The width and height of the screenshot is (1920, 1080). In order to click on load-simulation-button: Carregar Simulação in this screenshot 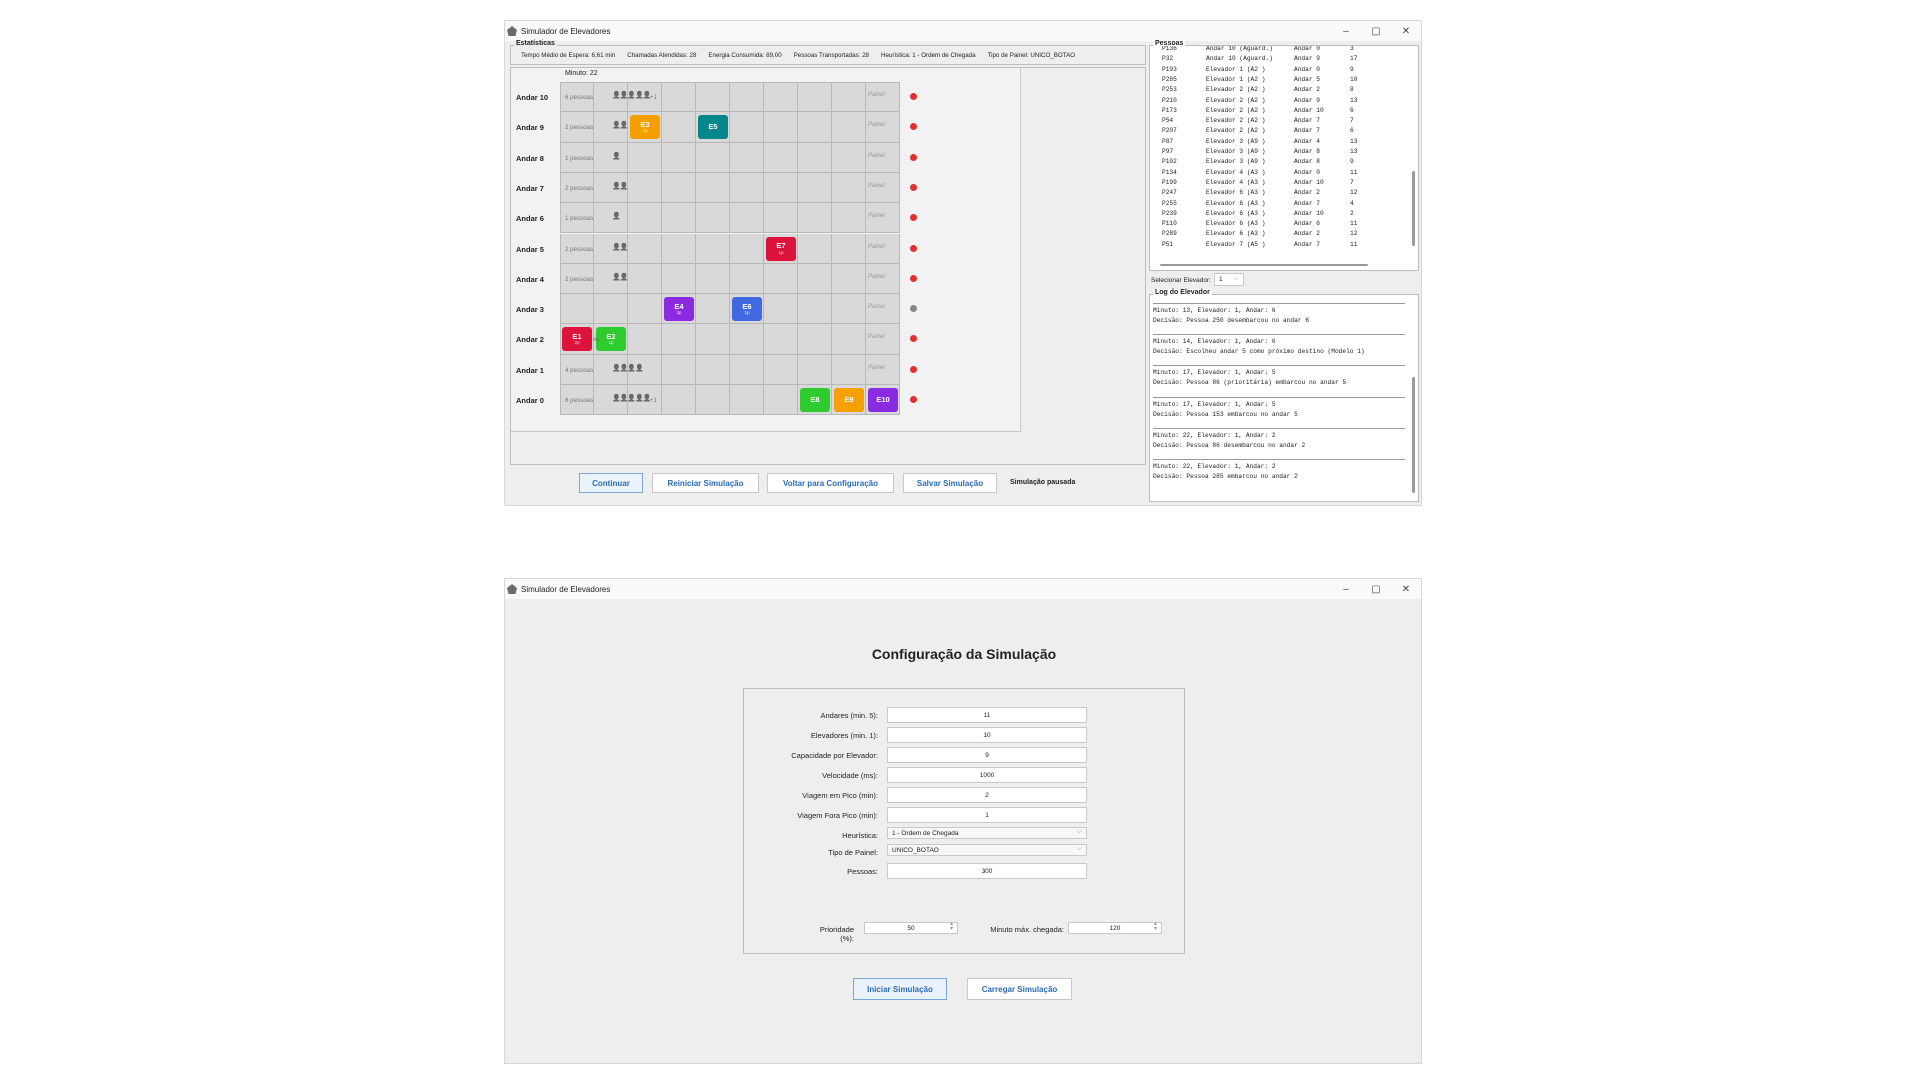, I will do `click(1019, 989)`.